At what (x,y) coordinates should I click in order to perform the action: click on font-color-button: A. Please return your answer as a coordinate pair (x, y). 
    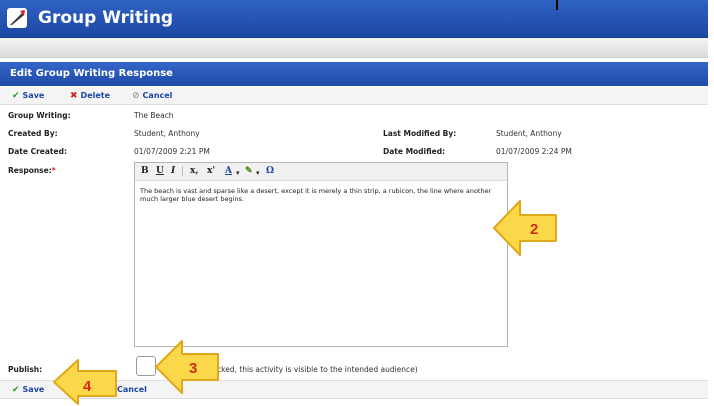
    Looking at the image, I should click on (228, 171).